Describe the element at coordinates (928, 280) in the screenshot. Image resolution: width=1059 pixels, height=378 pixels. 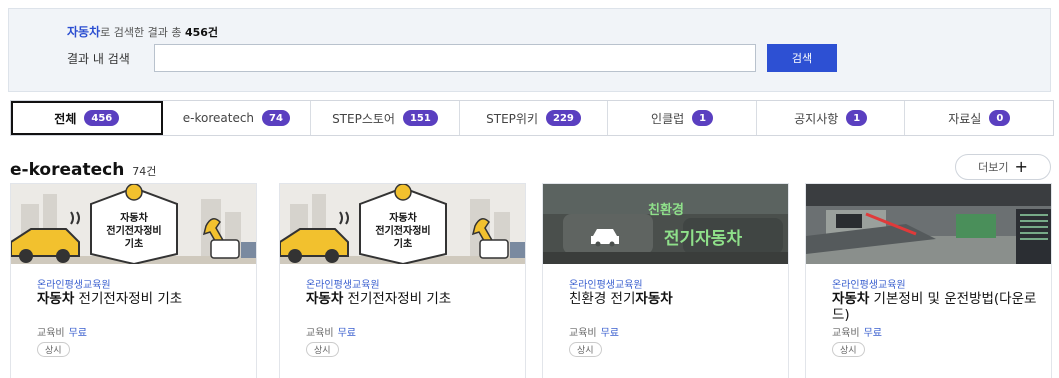
I see `course-card: 온라인평생교육원 자동차 기본정비 및 운전방법(다운로드) 교육비 무료 상시` at that location.